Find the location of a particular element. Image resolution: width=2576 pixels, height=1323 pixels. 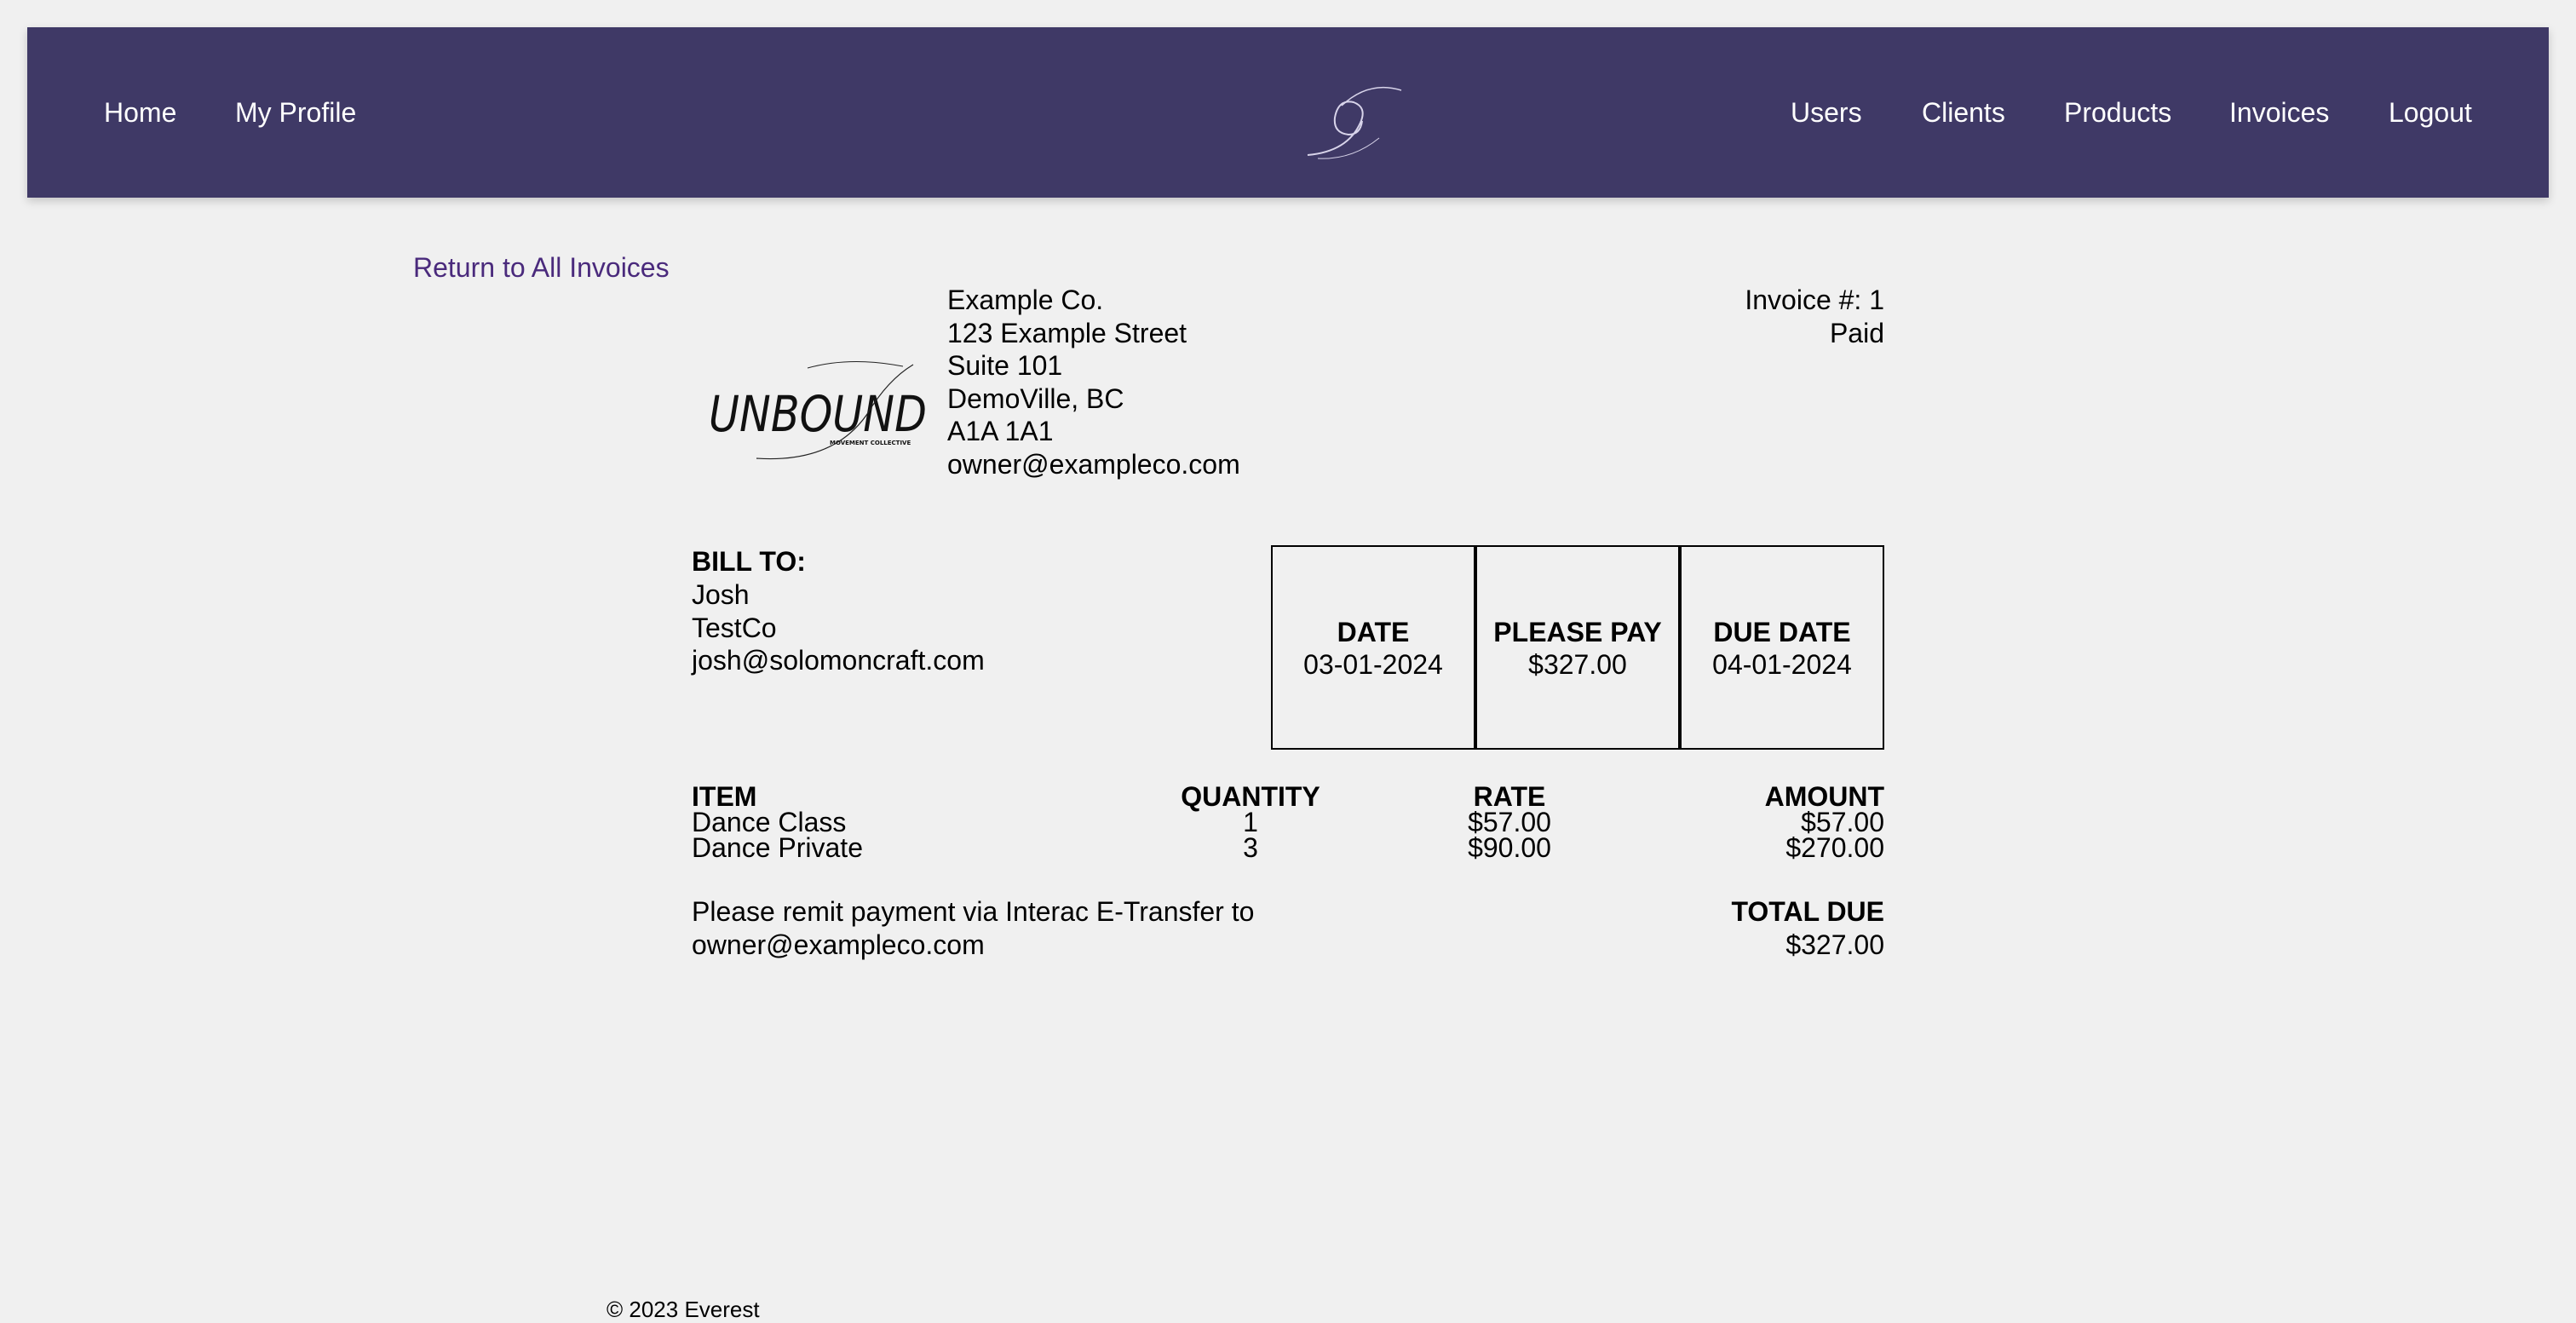

invoice-status: Paid is located at coordinates (1857, 332).